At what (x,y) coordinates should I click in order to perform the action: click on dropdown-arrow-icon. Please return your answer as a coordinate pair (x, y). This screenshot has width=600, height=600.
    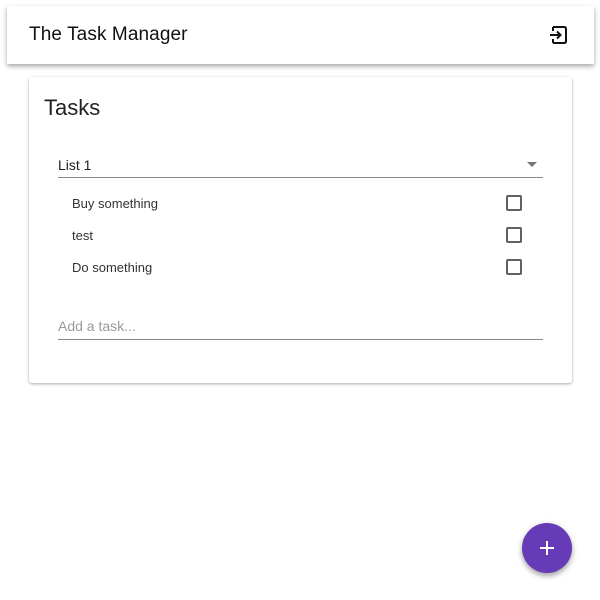
    Looking at the image, I should click on (532, 164).